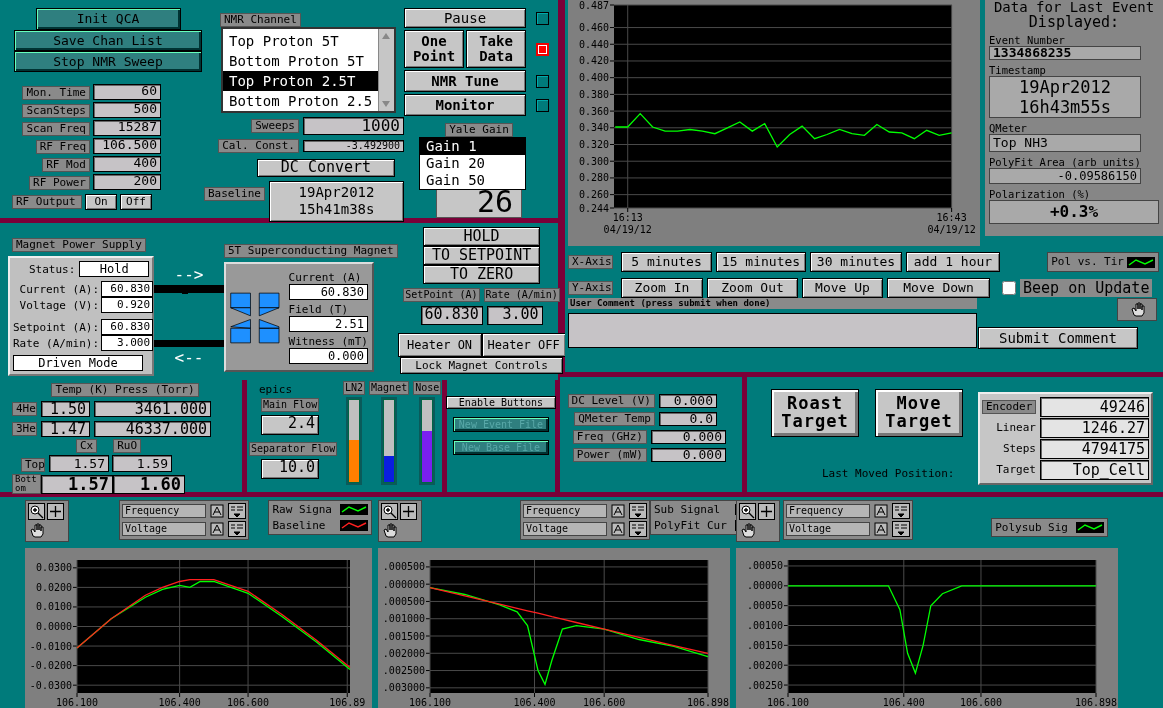  Describe the element at coordinates (1058, 338) in the screenshot. I see `submit-button: Submit Comment` at that location.